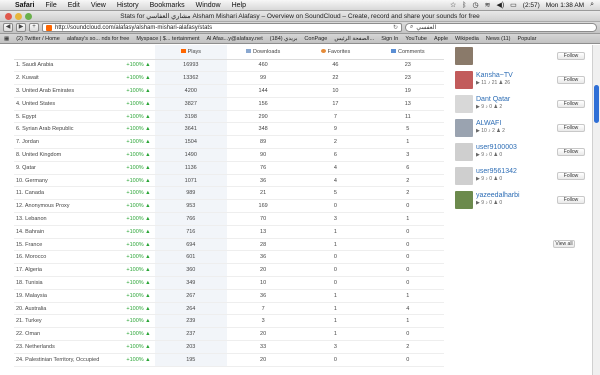  I want to click on country-cell: 23. Netherlands, so click(69, 347).